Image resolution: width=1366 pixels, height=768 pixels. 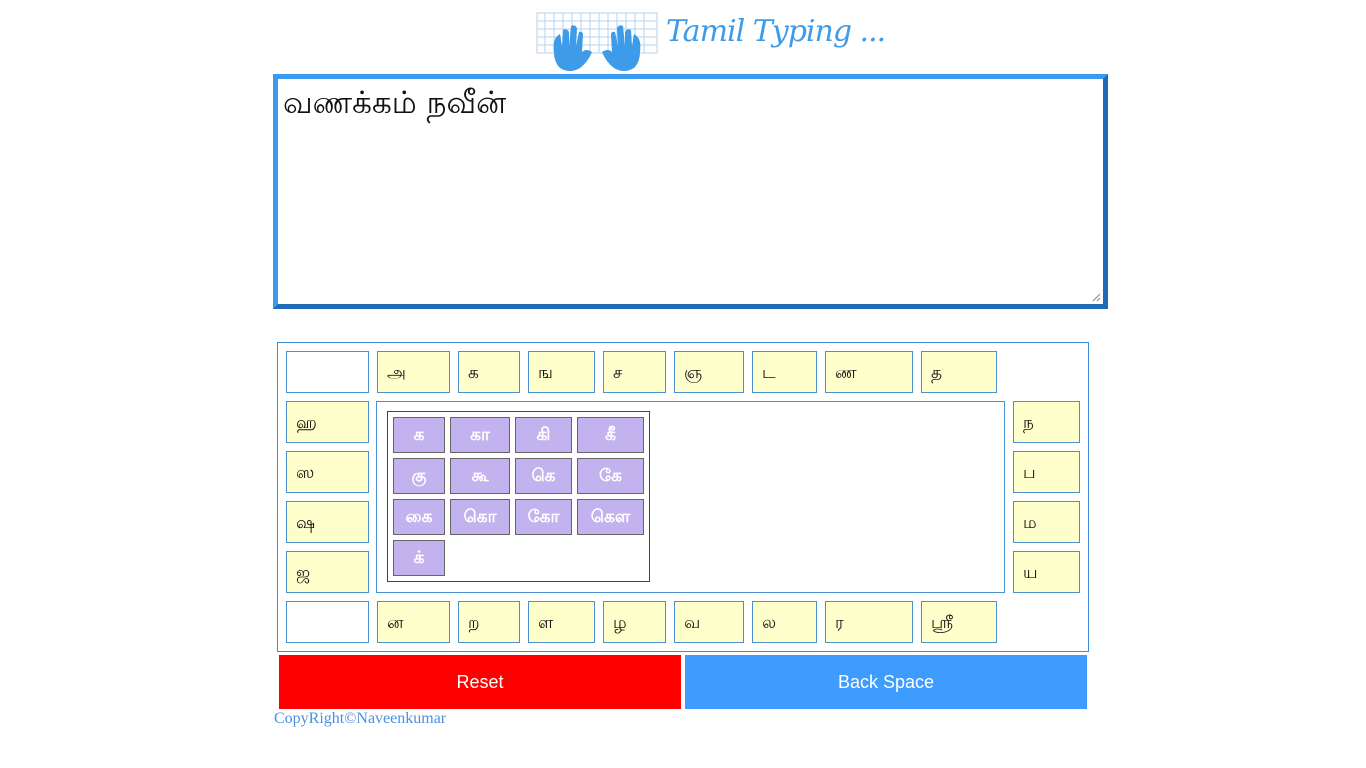 What do you see at coordinates (489, 372) in the screenshot?
I see `key-consonant: க` at bounding box center [489, 372].